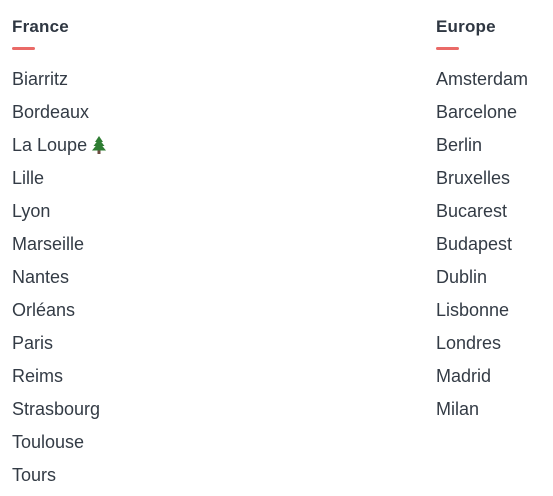 This screenshot has width=553, height=496. I want to click on city-label: Lille, so click(28, 178).